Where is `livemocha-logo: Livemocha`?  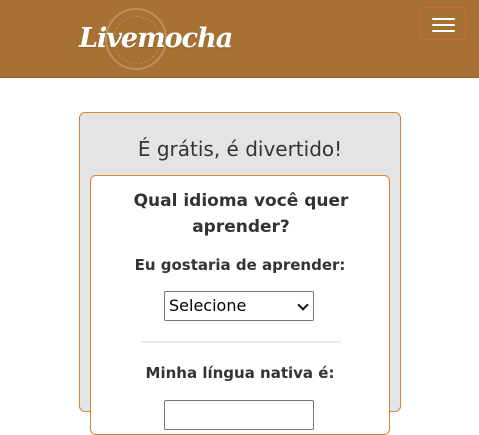
livemocha-logo: Livemocha is located at coordinates (156, 39).